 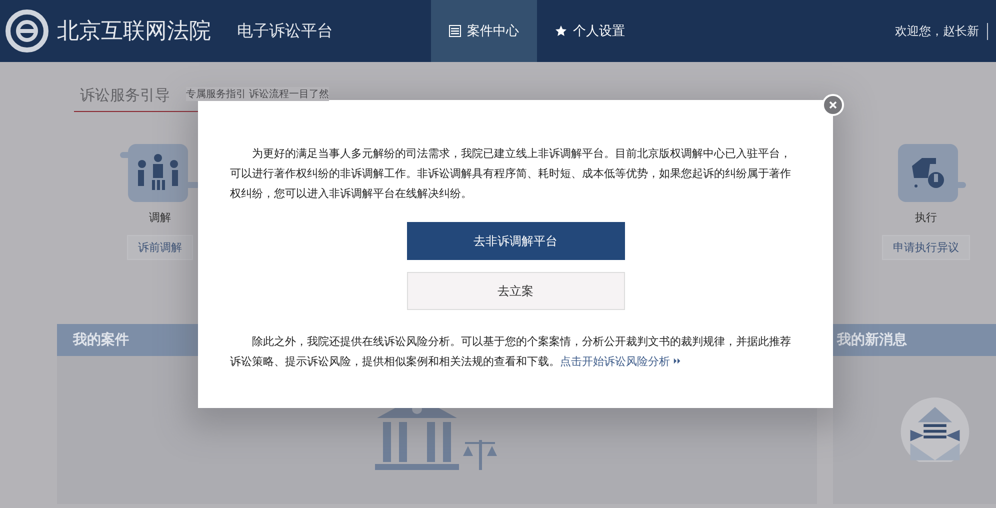 What do you see at coordinates (515, 241) in the screenshot?
I see `mediation-button: 去非诉调解平台` at bounding box center [515, 241].